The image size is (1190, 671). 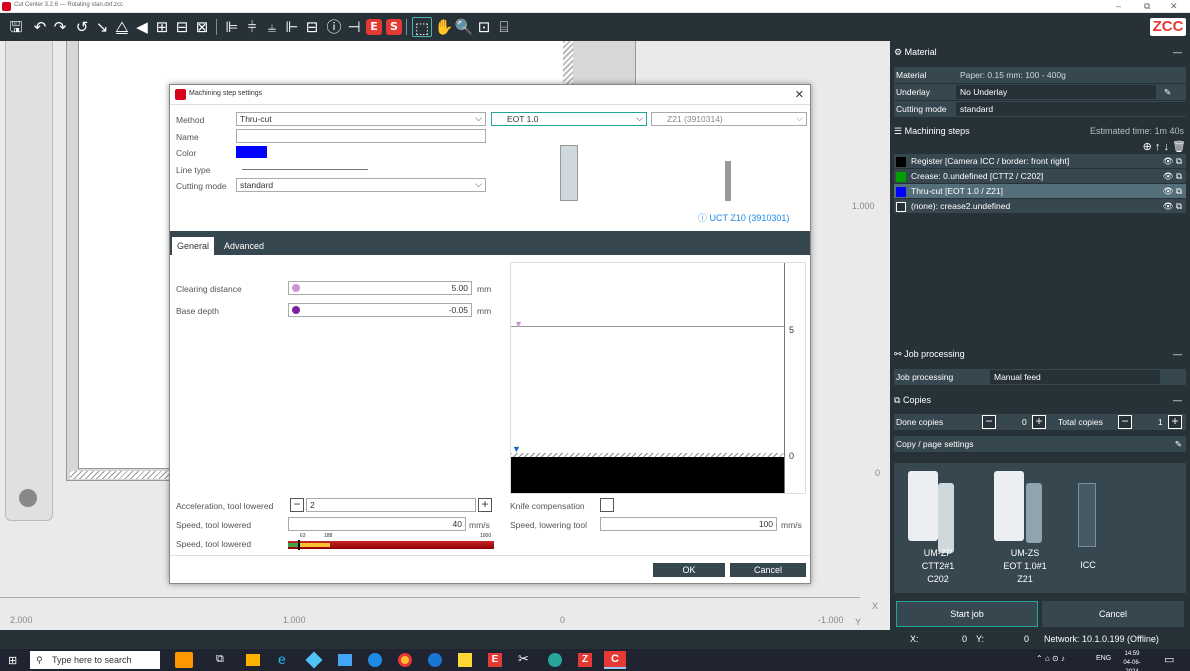 What do you see at coordinates (405, 660) in the screenshot?
I see `chrome-icon` at bounding box center [405, 660].